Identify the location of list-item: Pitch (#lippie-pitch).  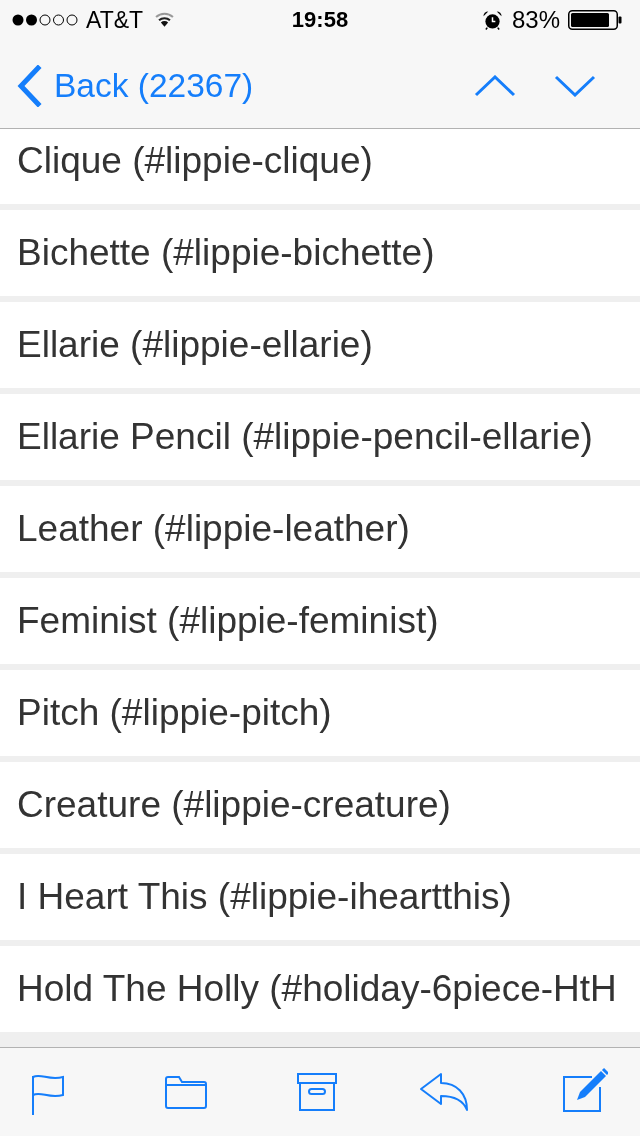
(320, 713).